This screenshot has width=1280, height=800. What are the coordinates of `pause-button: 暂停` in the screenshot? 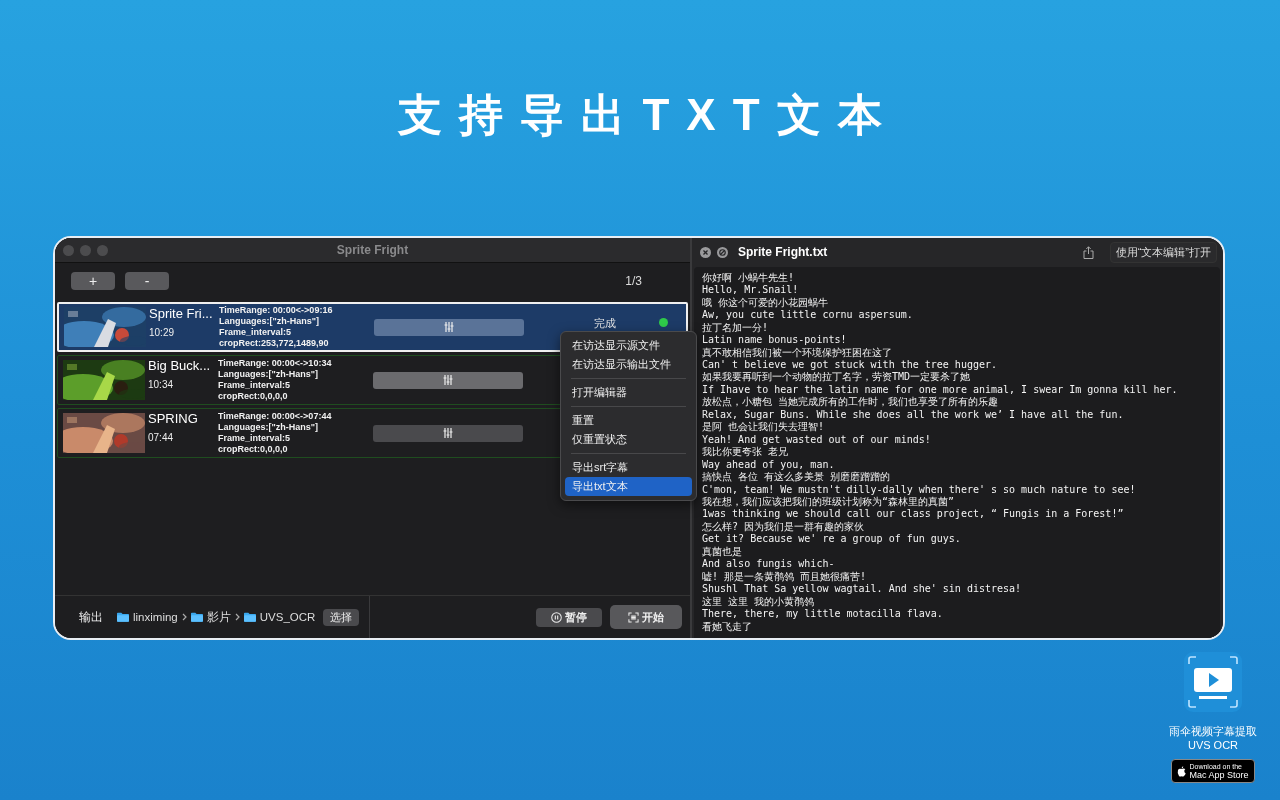 It's located at (569, 617).